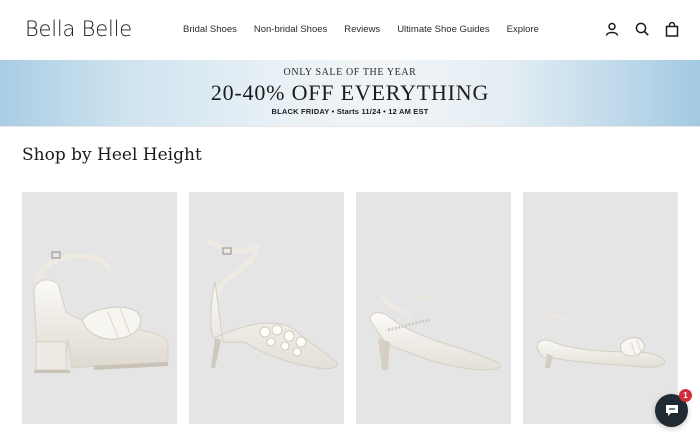  Describe the element at coordinates (435, 332) in the screenshot. I see `crystal-slingback-pump-image` at that location.